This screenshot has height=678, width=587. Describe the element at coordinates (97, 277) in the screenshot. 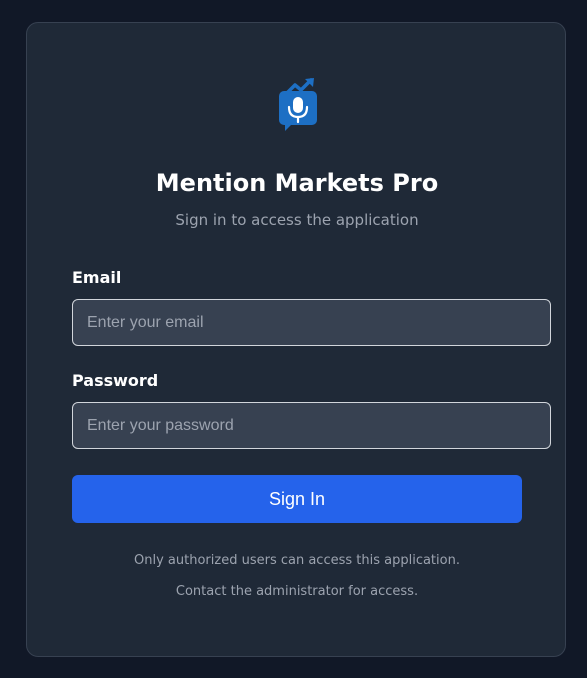

I see `email-label: Email` at that location.